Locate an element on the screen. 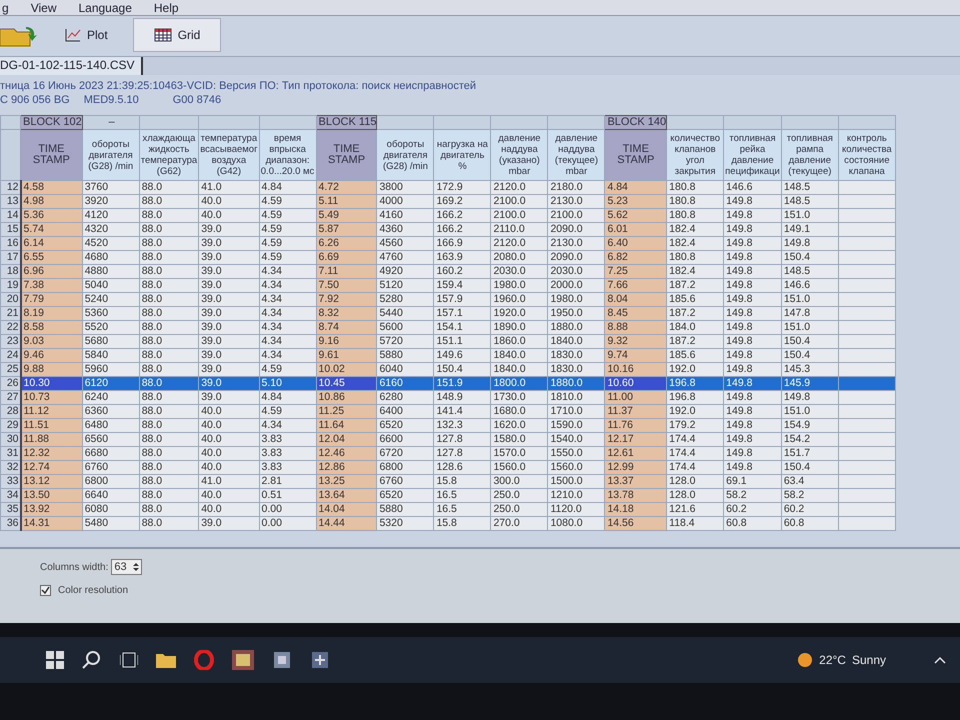 This screenshot has height=720, width=960. table-row: 19 7.38 5040 88.0 39.0 4.34 7.50 5120 159.4 1980.0 2000.0 7.66 187.2 149.8 146.6 is located at coordinates (448, 285).